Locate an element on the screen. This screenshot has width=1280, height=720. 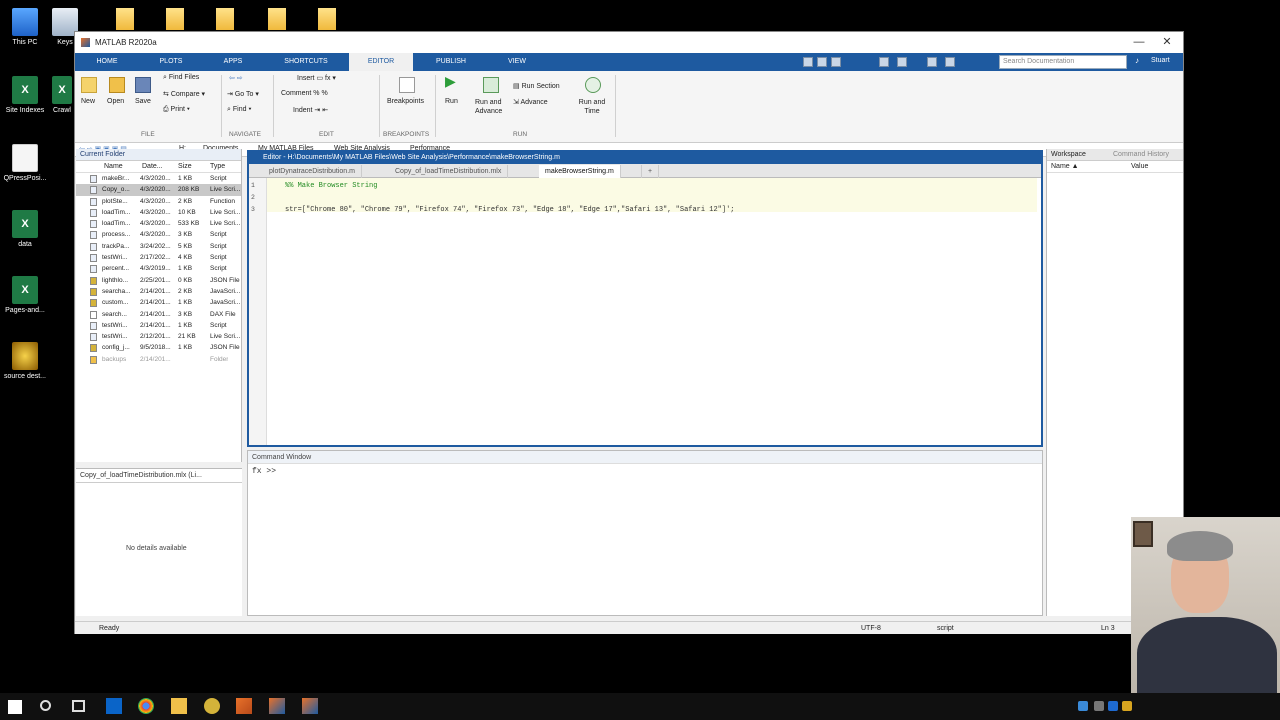
new-file-icon is located at coordinates (89, 85).